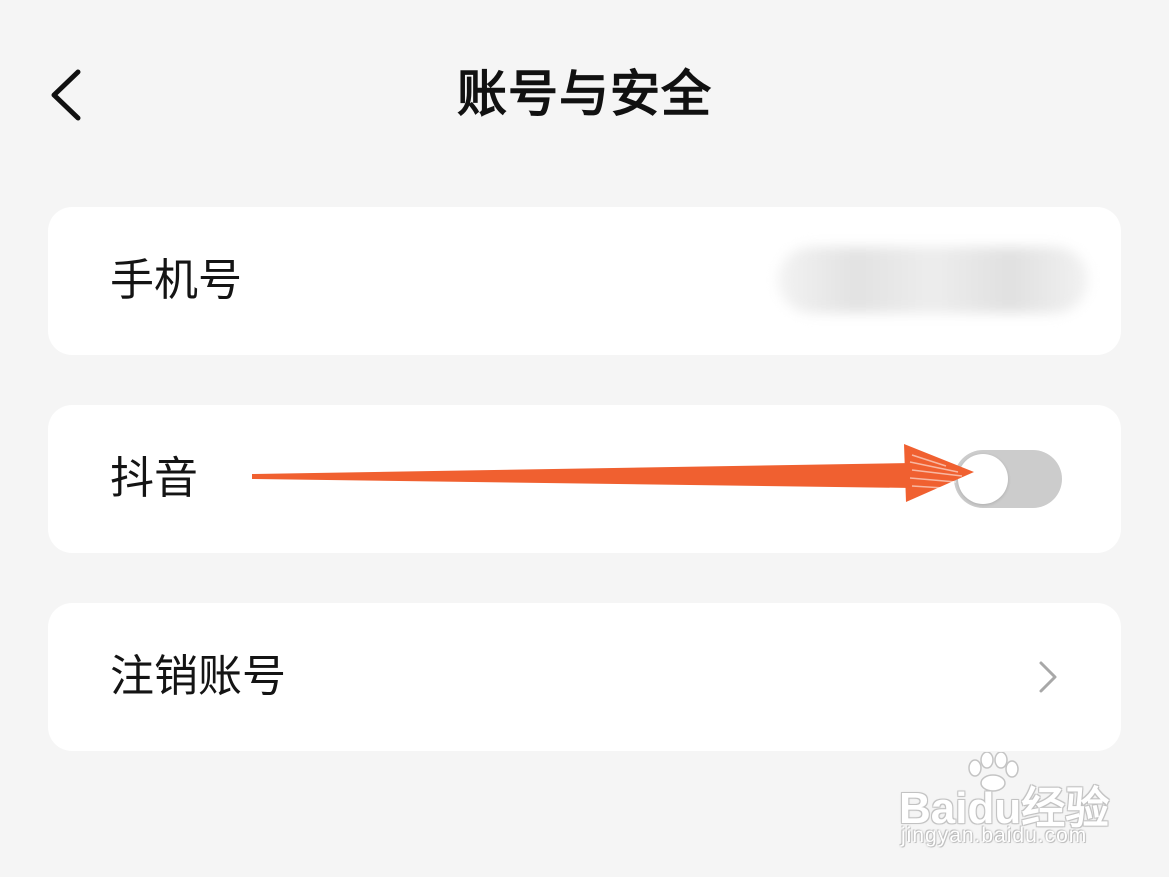 This screenshot has width=1169, height=877. Describe the element at coordinates (983, 479) in the screenshot. I see `toggle-knob` at that location.